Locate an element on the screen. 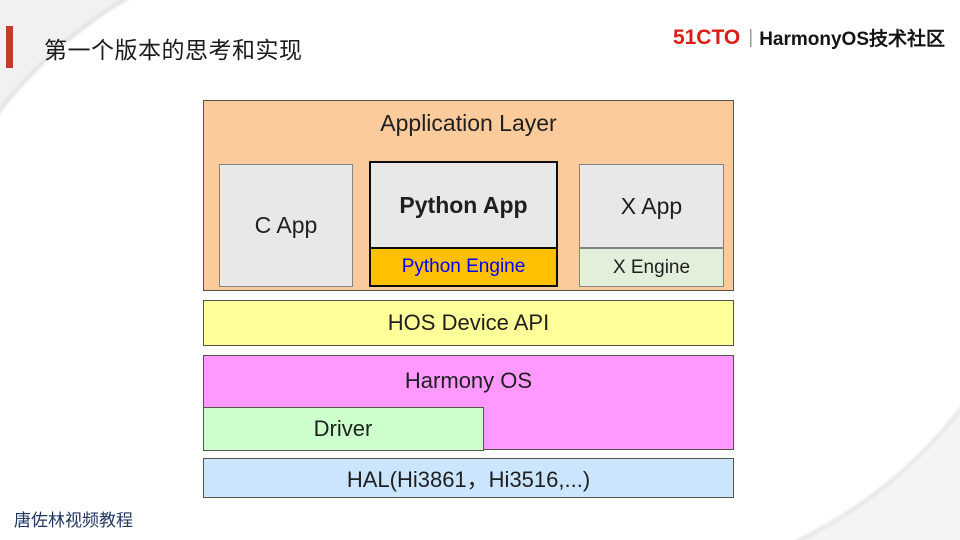 This screenshot has height=540, width=960. brand-logo: 51CTO | HarmonyOS技术社区 is located at coordinates (809, 37).